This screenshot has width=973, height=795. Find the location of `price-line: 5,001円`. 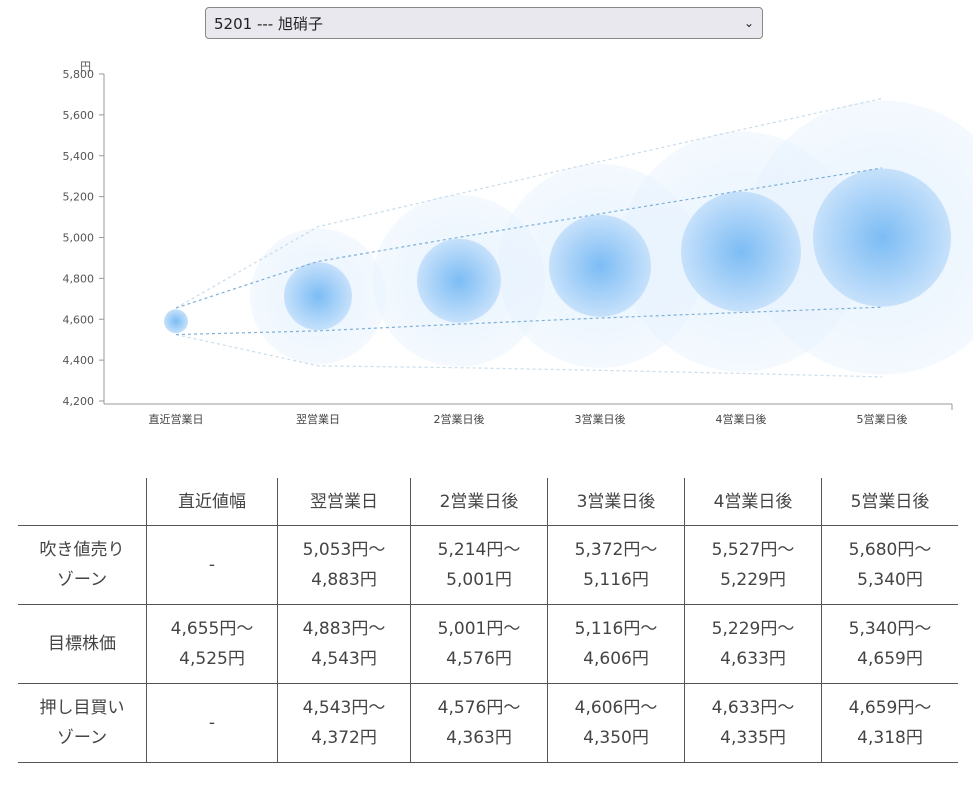

price-line: 5,001円 is located at coordinates (479, 580).